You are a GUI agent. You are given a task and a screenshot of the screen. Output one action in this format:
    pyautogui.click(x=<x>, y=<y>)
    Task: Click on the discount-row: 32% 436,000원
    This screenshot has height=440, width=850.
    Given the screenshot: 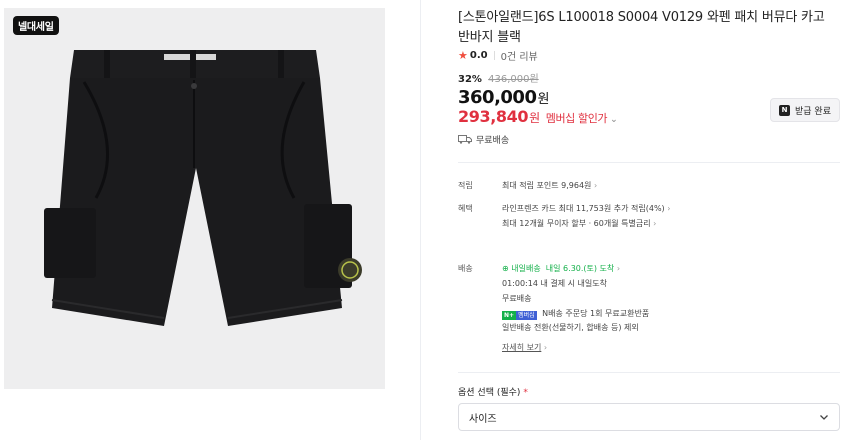 What is the action you would take?
    pyautogui.click(x=498, y=77)
    